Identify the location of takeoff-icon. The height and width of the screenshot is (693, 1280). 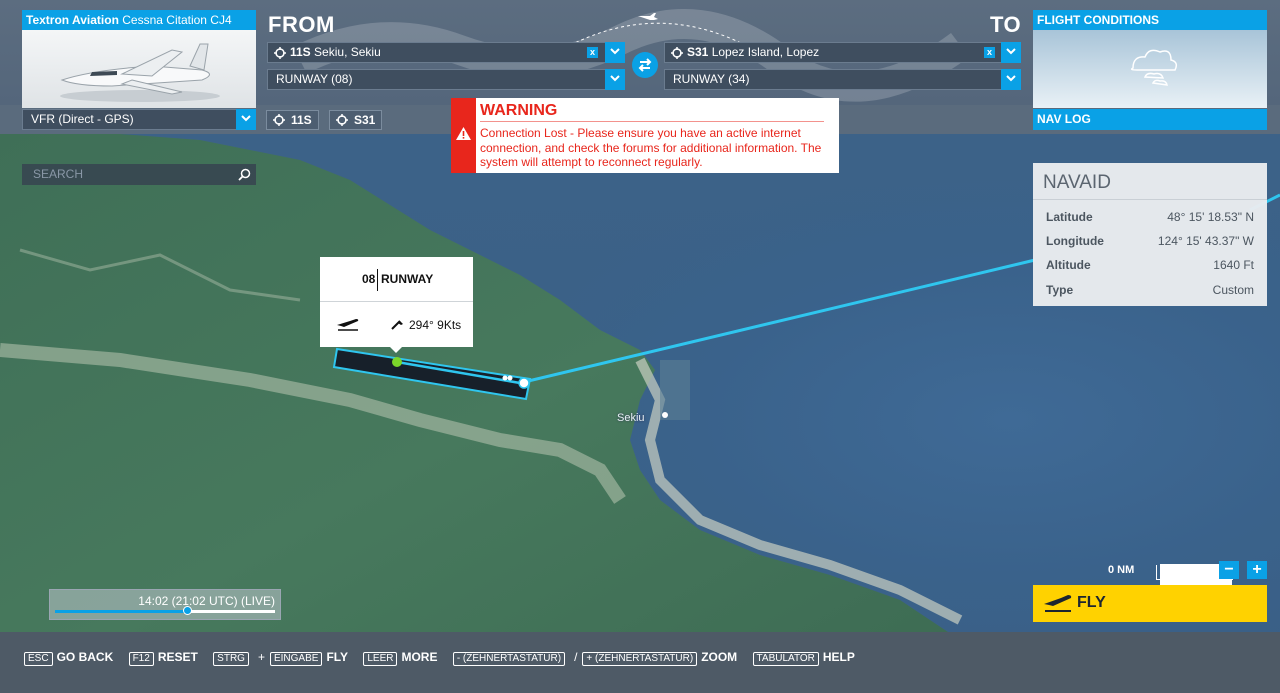
(348, 325).